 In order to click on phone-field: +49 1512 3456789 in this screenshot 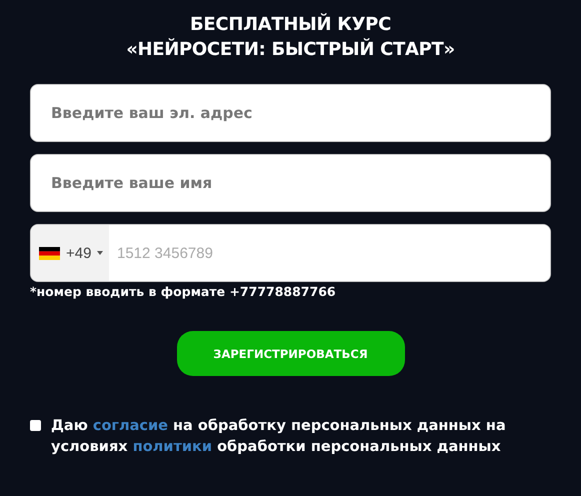, I will do `click(290, 253)`.